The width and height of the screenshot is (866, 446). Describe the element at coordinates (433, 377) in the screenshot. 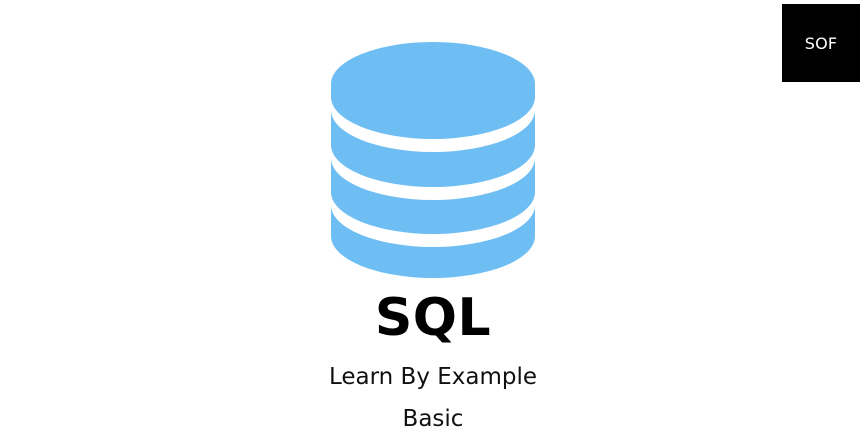

I see `subtitle: Learn By Example` at that location.